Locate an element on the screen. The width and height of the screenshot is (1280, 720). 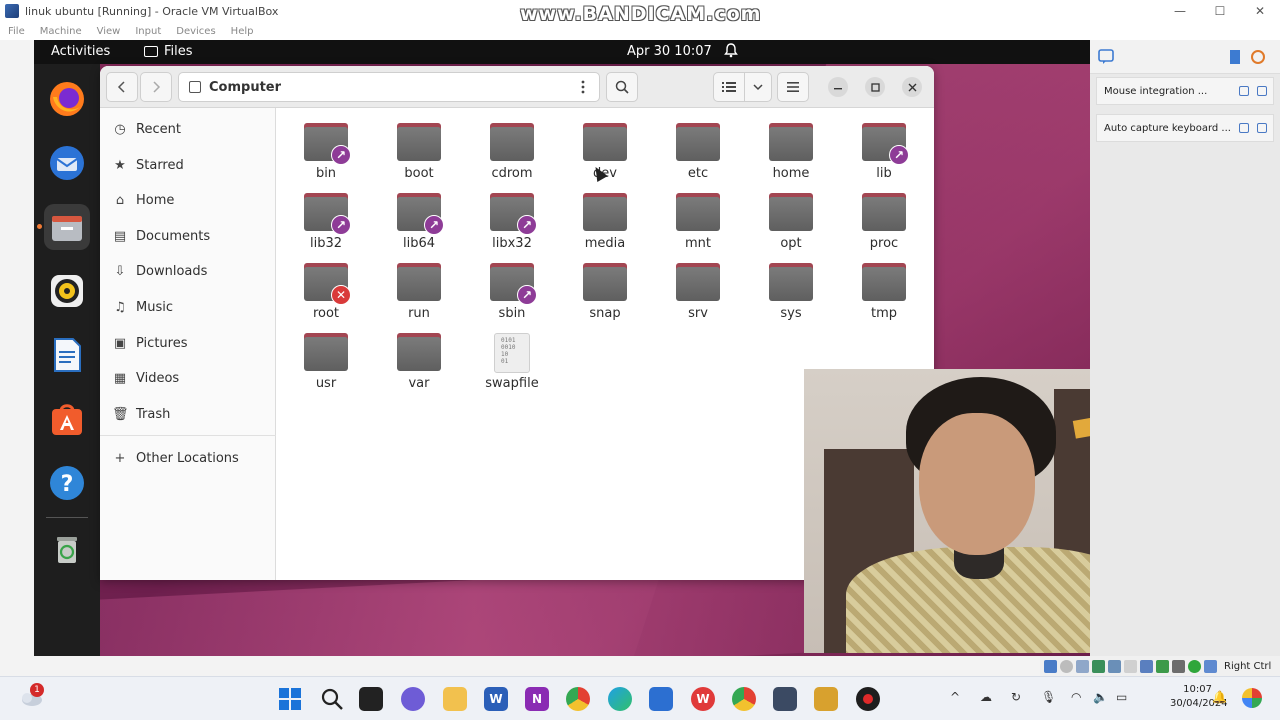
cpu-icon is located at coordinates (1178, 666).